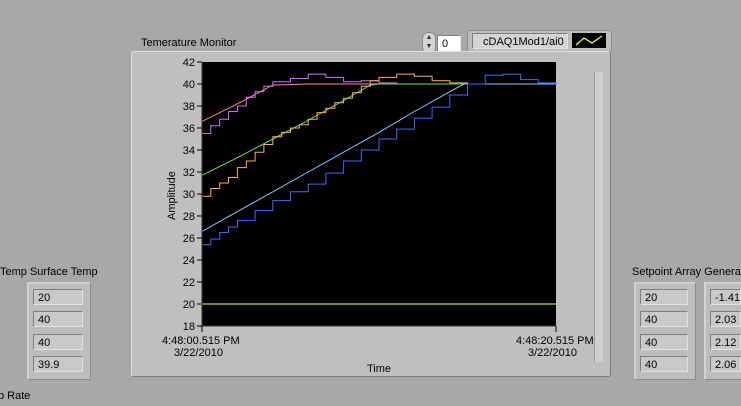  What do you see at coordinates (552, 353) in the screenshot?
I see `x-tick-end-date: 3/22/2010` at bounding box center [552, 353].